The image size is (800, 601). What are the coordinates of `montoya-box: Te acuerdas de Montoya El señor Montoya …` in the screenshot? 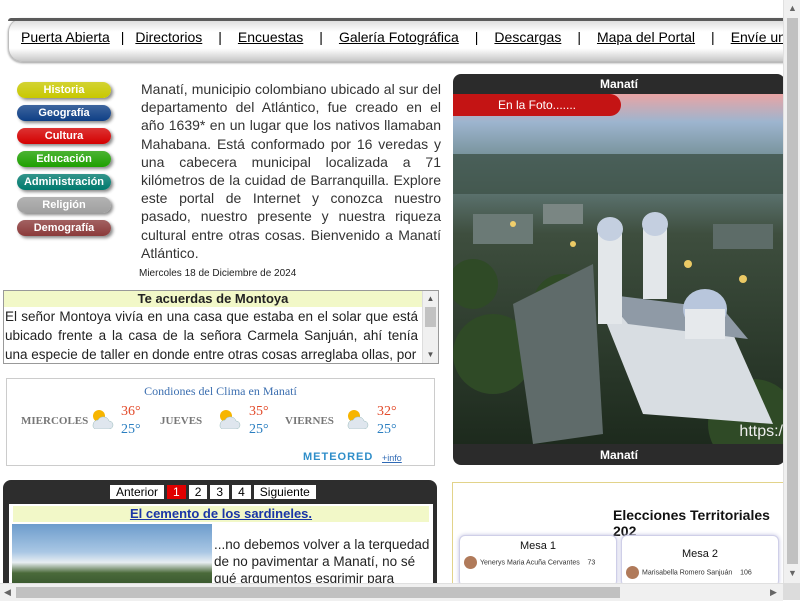 It's located at (221, 327).